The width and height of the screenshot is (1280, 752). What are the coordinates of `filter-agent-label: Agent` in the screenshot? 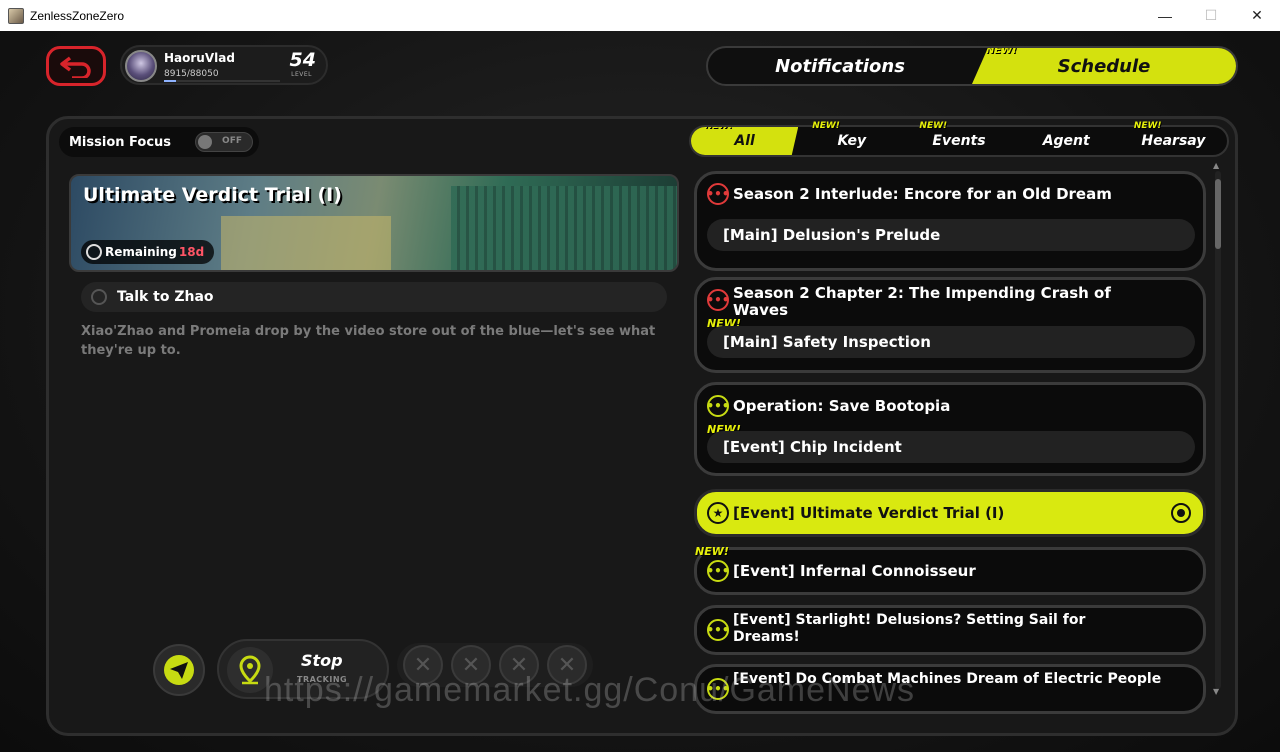 It's located at (1066, 141).